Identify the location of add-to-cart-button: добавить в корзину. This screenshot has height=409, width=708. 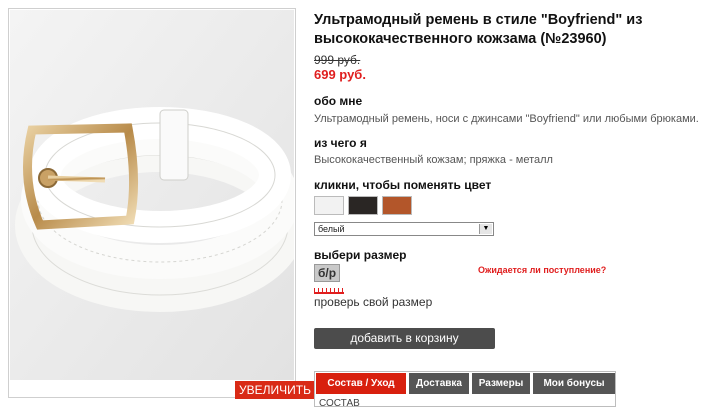
(404, 338).